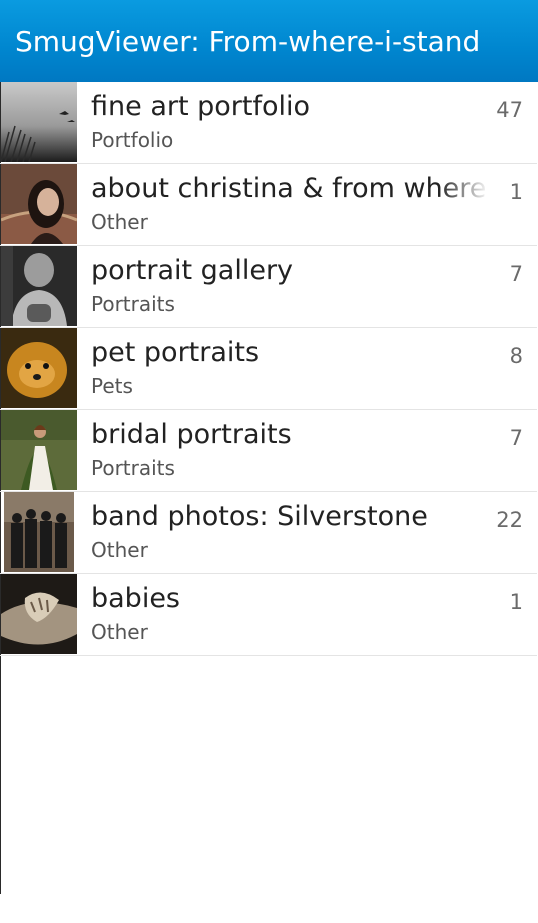 The height and width of the screenshot is (923, 538). I want to click on album-row: pet portraits Pets 8, so click(268, 369).